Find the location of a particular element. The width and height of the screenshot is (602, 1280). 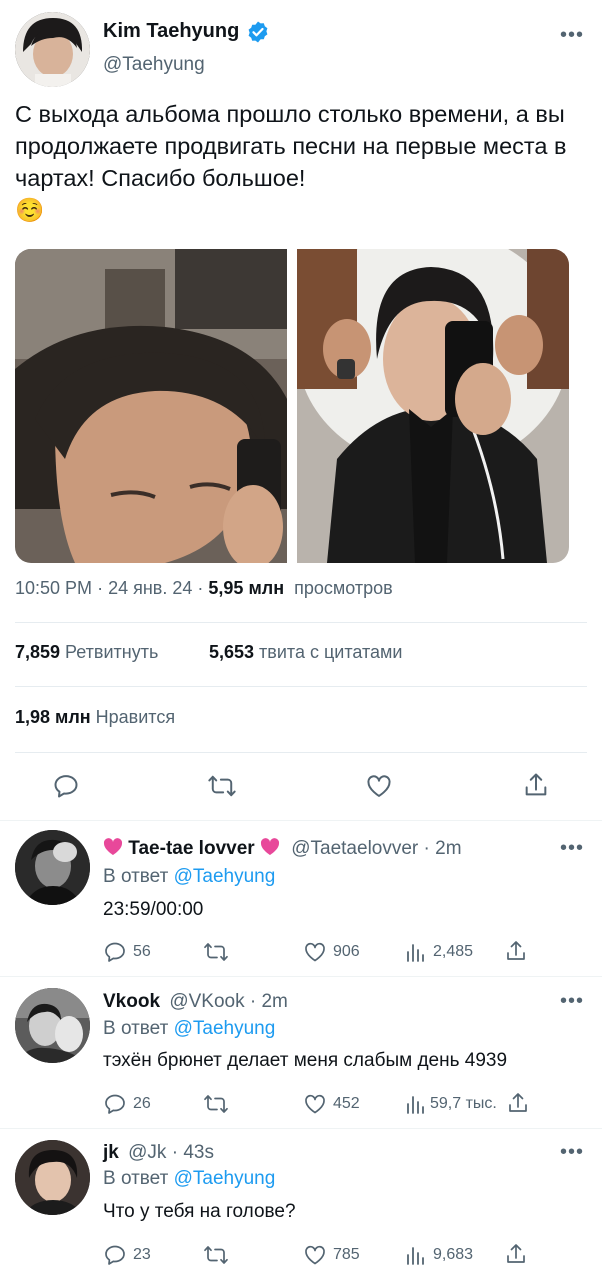

reply-button is located at coordinates (66, 786).